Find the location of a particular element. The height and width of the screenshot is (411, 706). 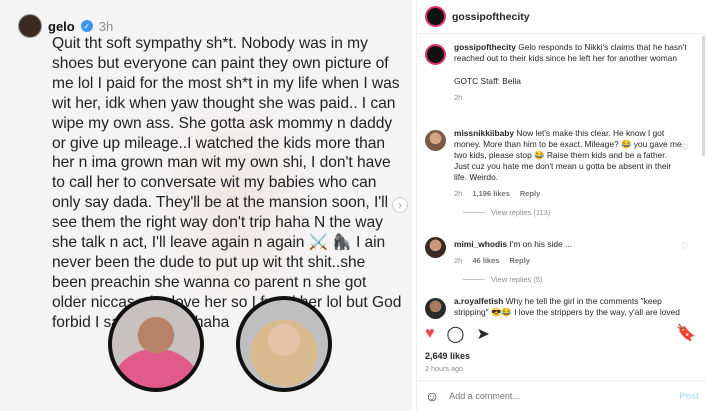

comment-input is located at coordinates (559, 396).